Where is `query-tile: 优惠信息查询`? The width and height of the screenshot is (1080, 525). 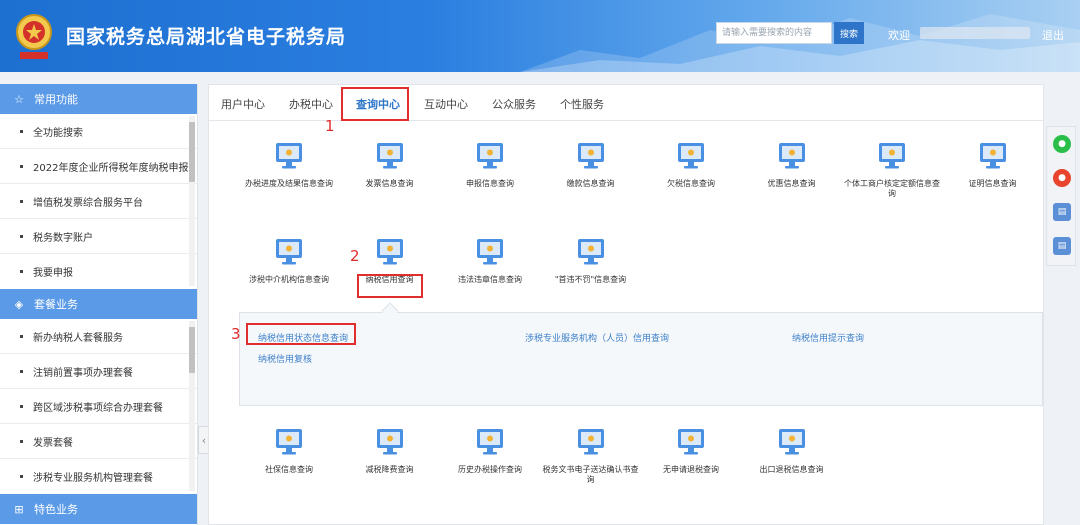
query-tile: 优惠信息查询 is located at coordinates (792, 165).